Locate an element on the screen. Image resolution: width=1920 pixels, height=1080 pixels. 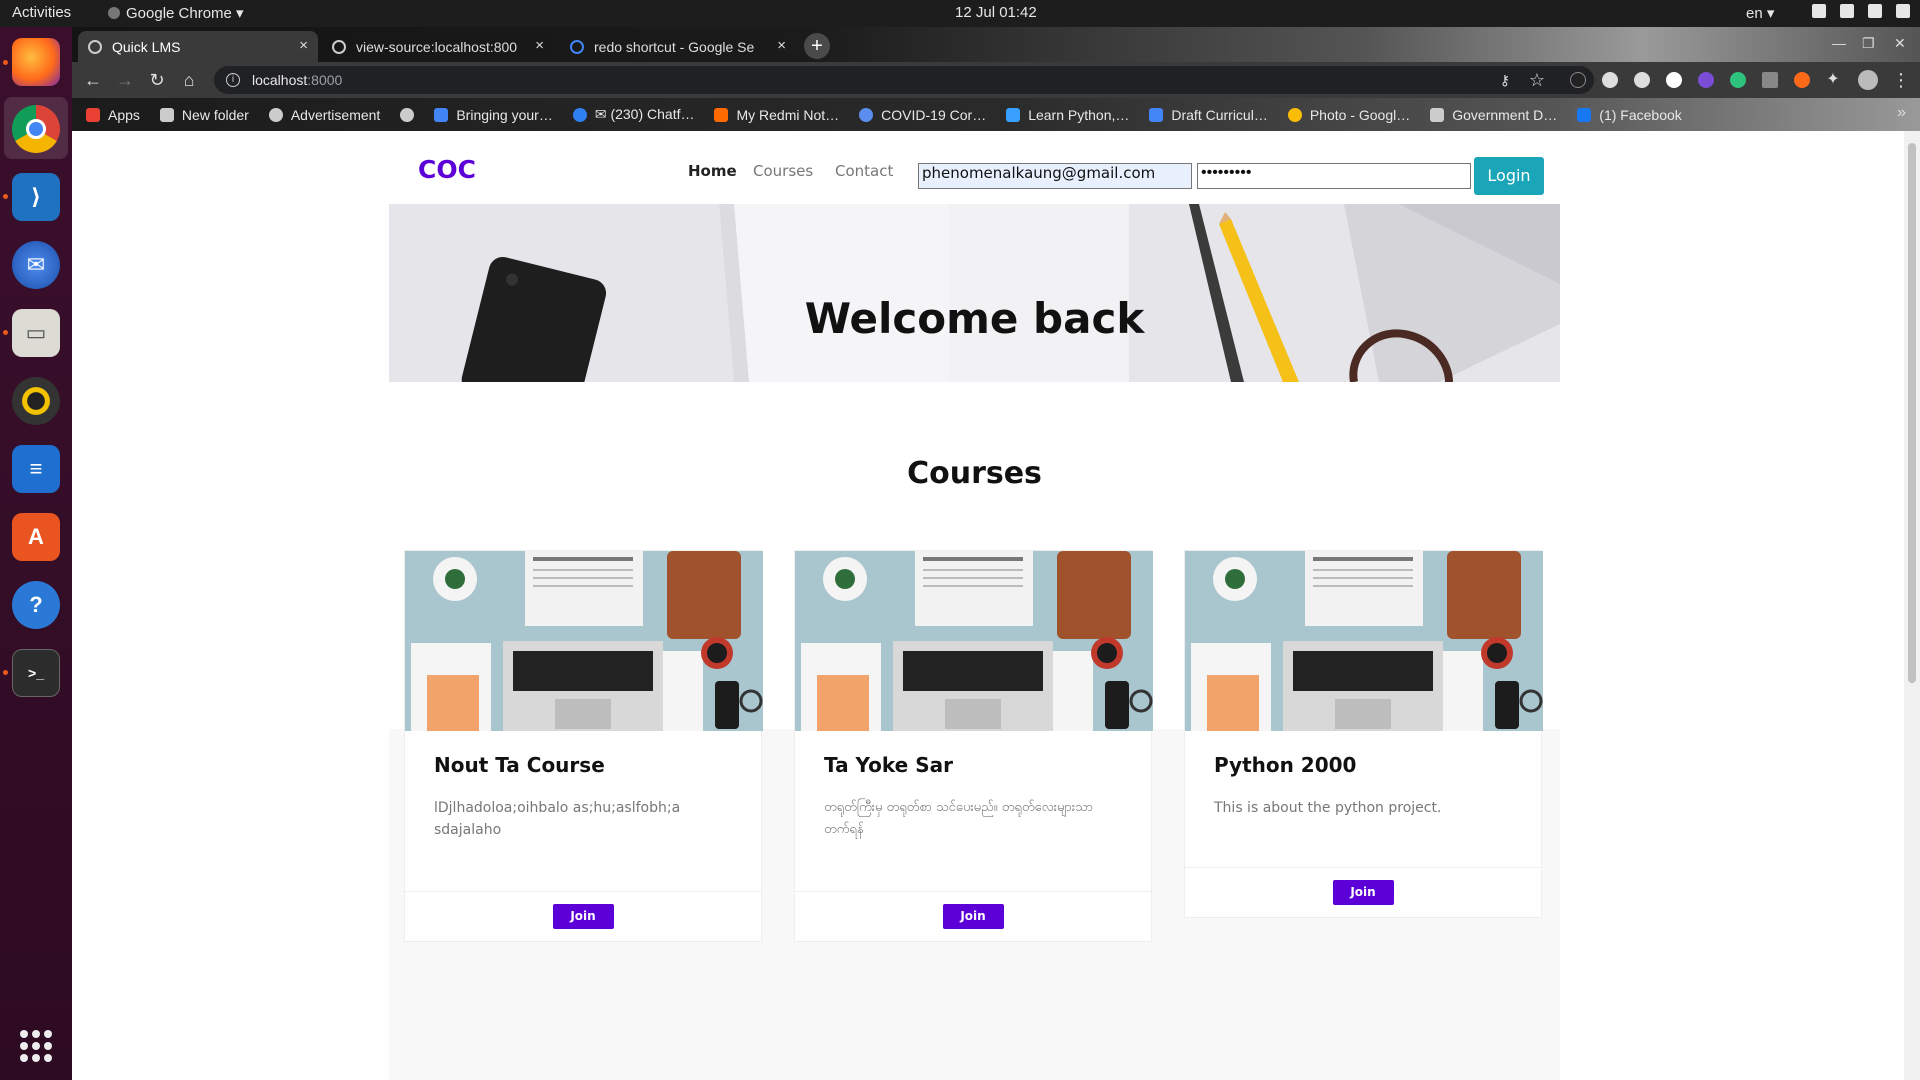
app-menu: Google Chrome ▾ is located at coordinates (176, 13).